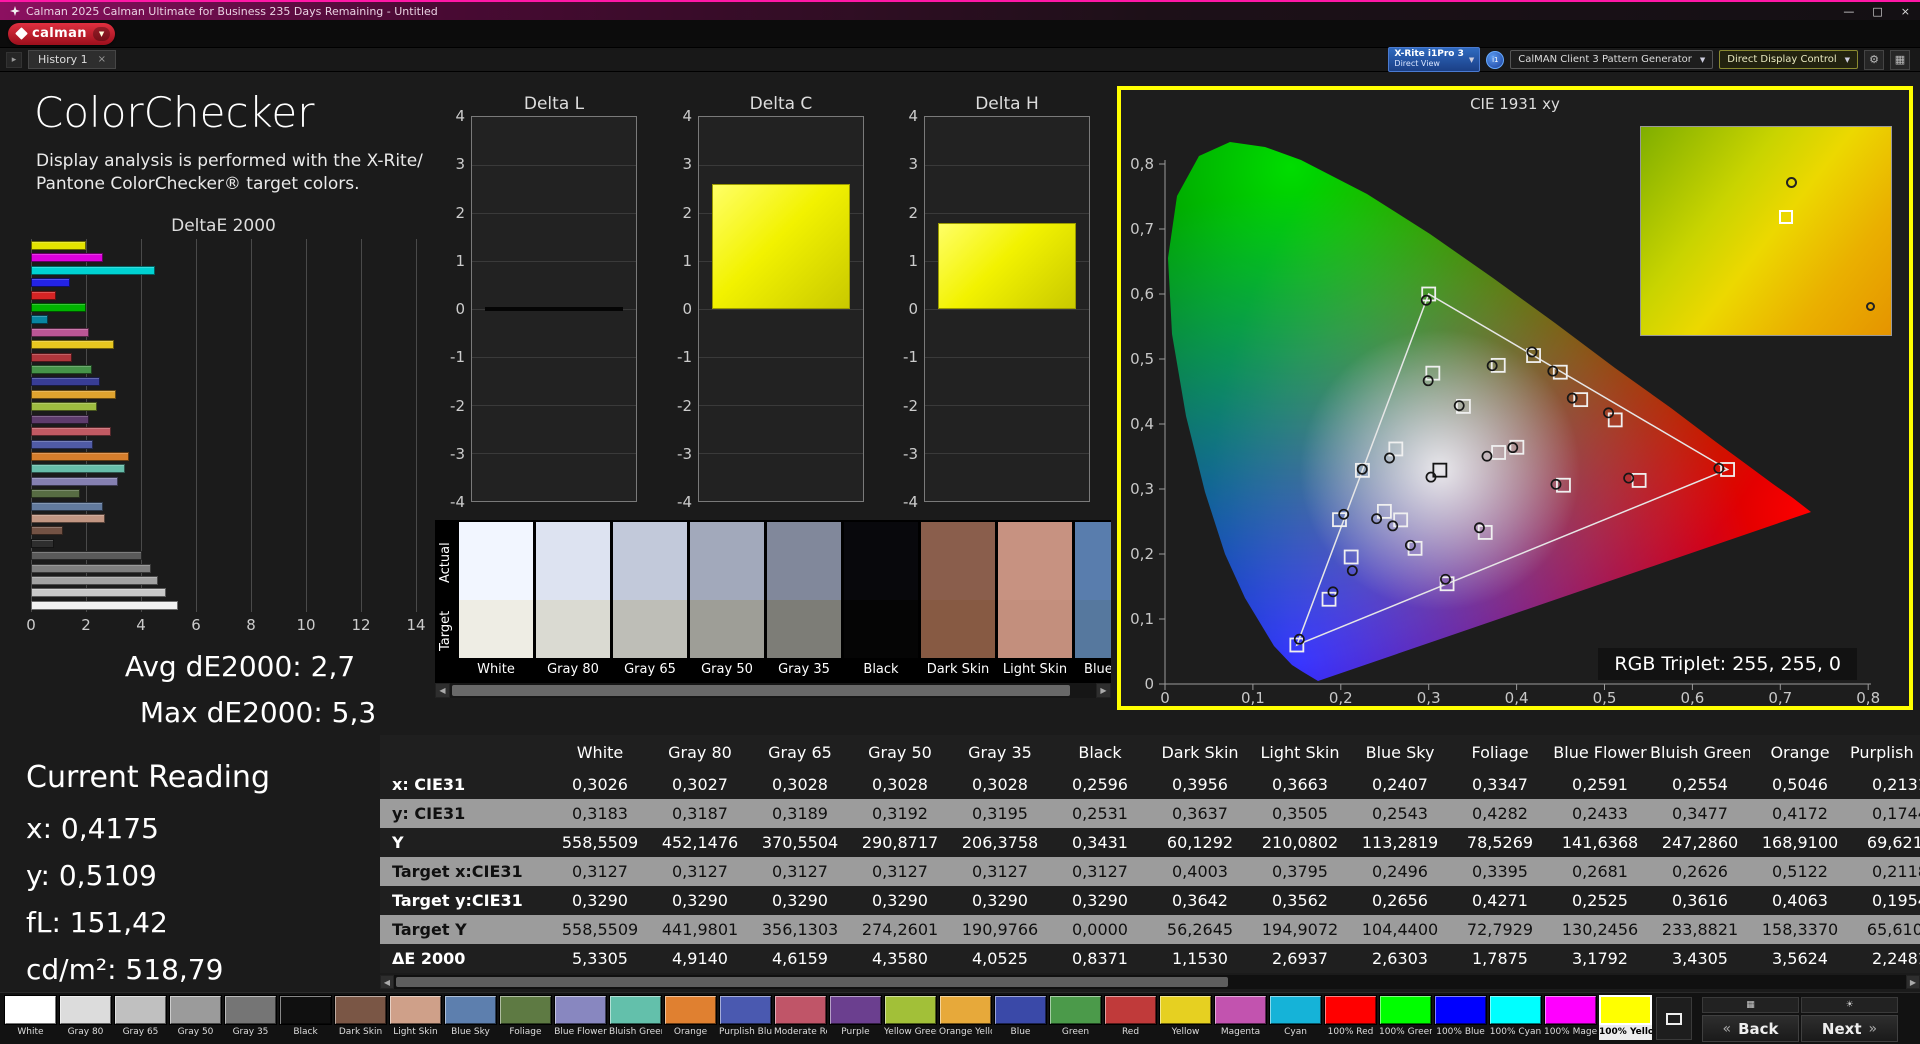  I want to click on display-control-dropdown: Direct Display Control ▼, so click(1788, 59).